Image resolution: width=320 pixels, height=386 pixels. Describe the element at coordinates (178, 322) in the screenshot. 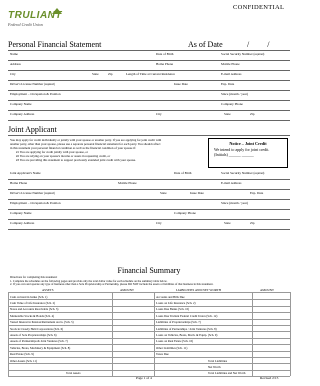

I see `liability-label: Liabilities of Proprietorships (Sch. 7)` at that location.